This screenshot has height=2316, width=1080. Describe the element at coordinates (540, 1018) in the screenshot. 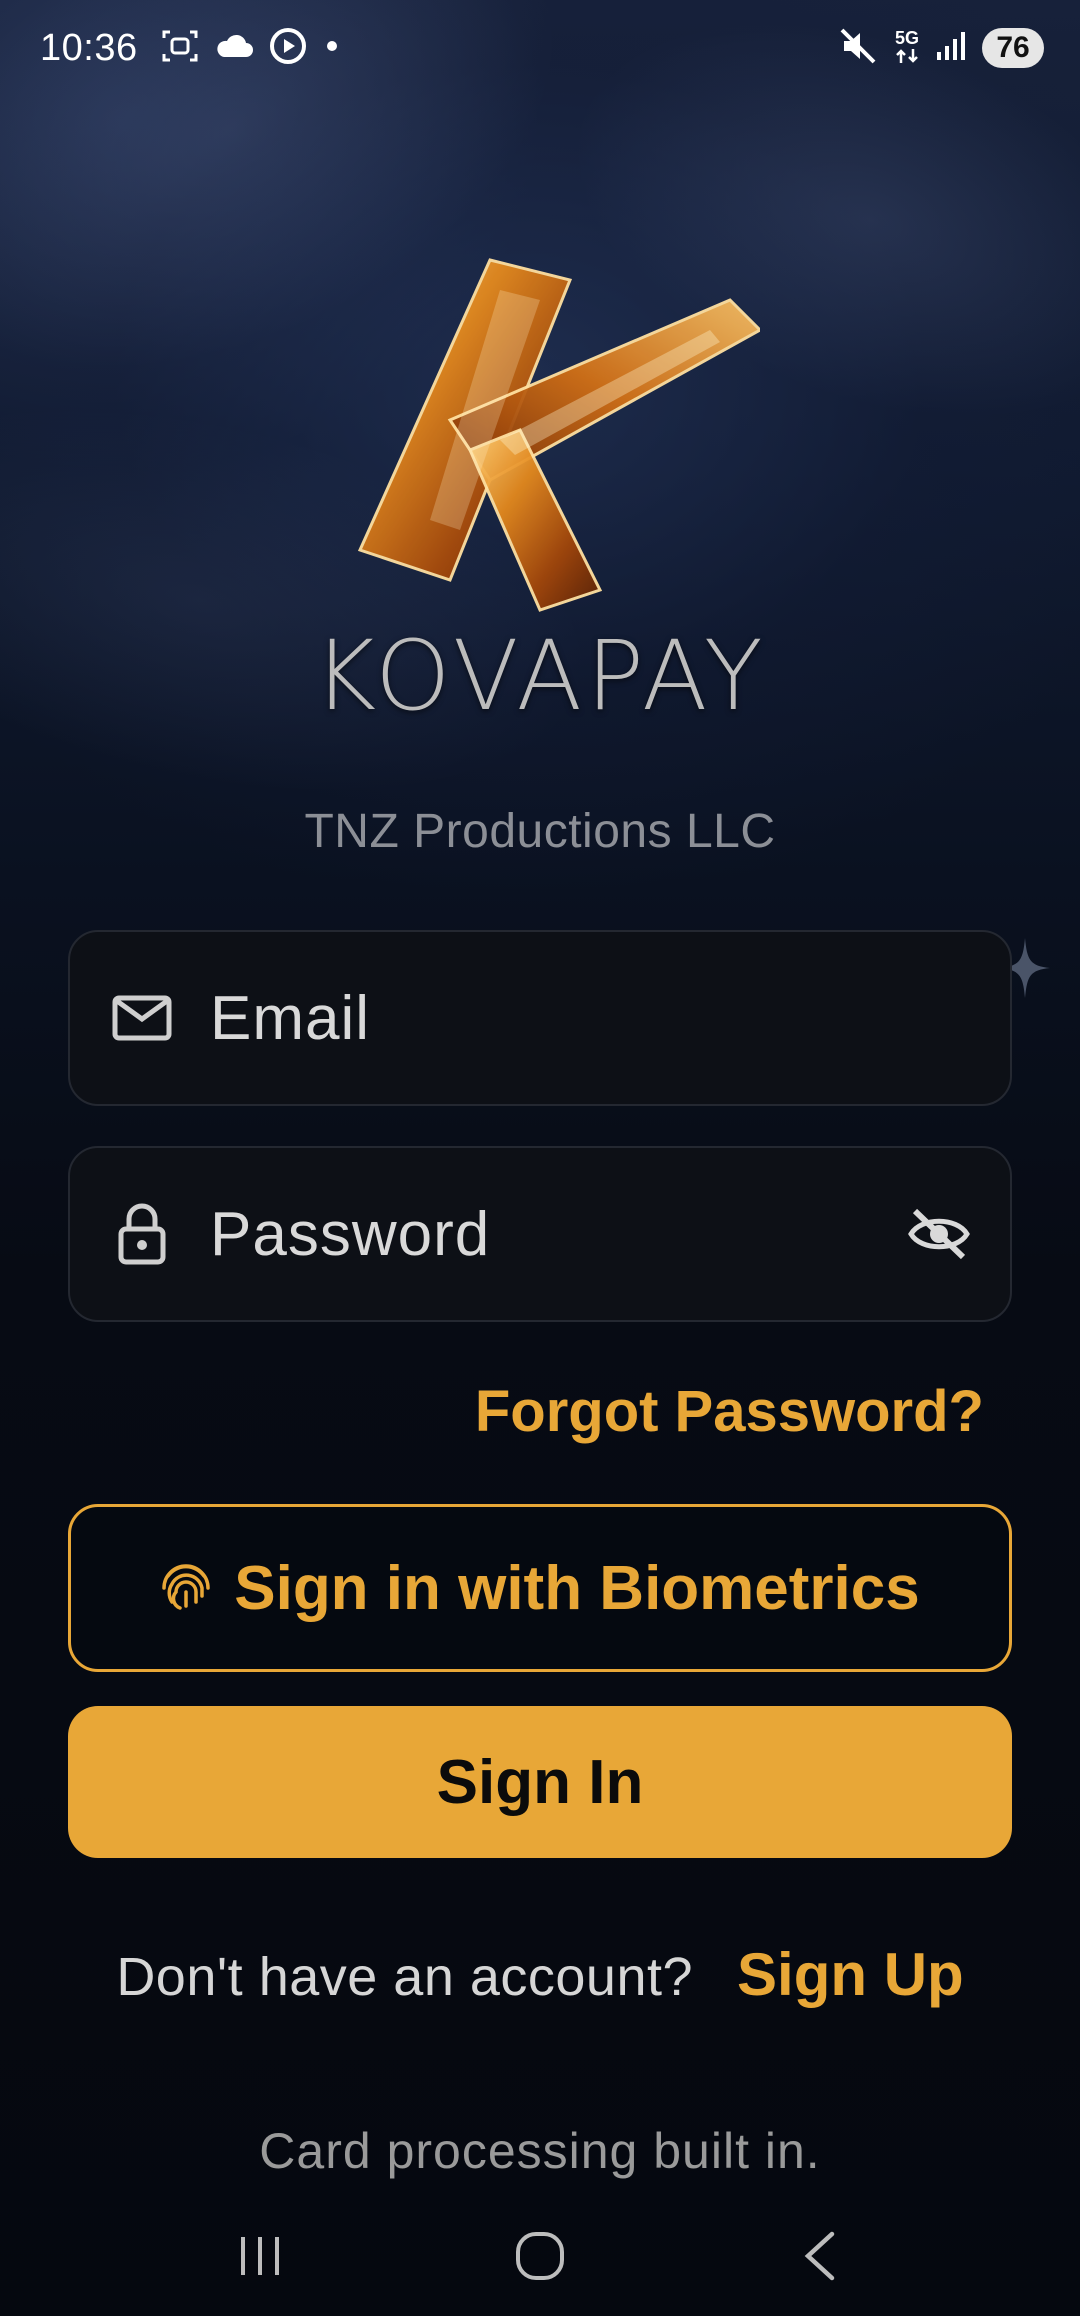

I see `email-field: Email` at that location.